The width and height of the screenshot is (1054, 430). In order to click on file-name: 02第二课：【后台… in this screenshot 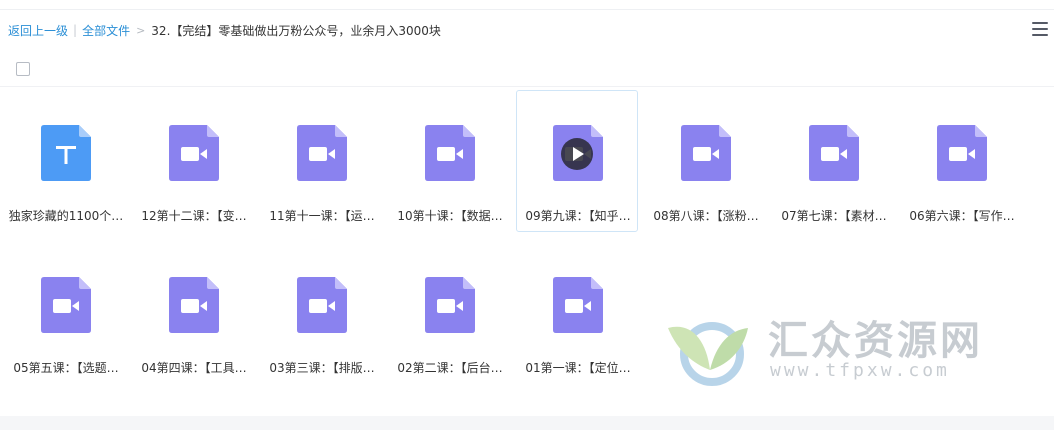, I will do `click(450, 368)`.